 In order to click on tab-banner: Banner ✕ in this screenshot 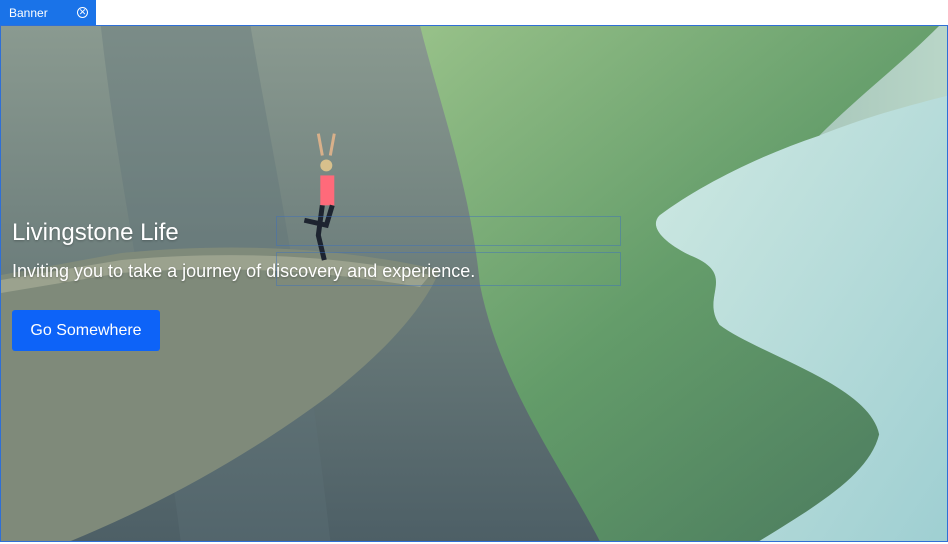, I will do `click(48, 12)`.